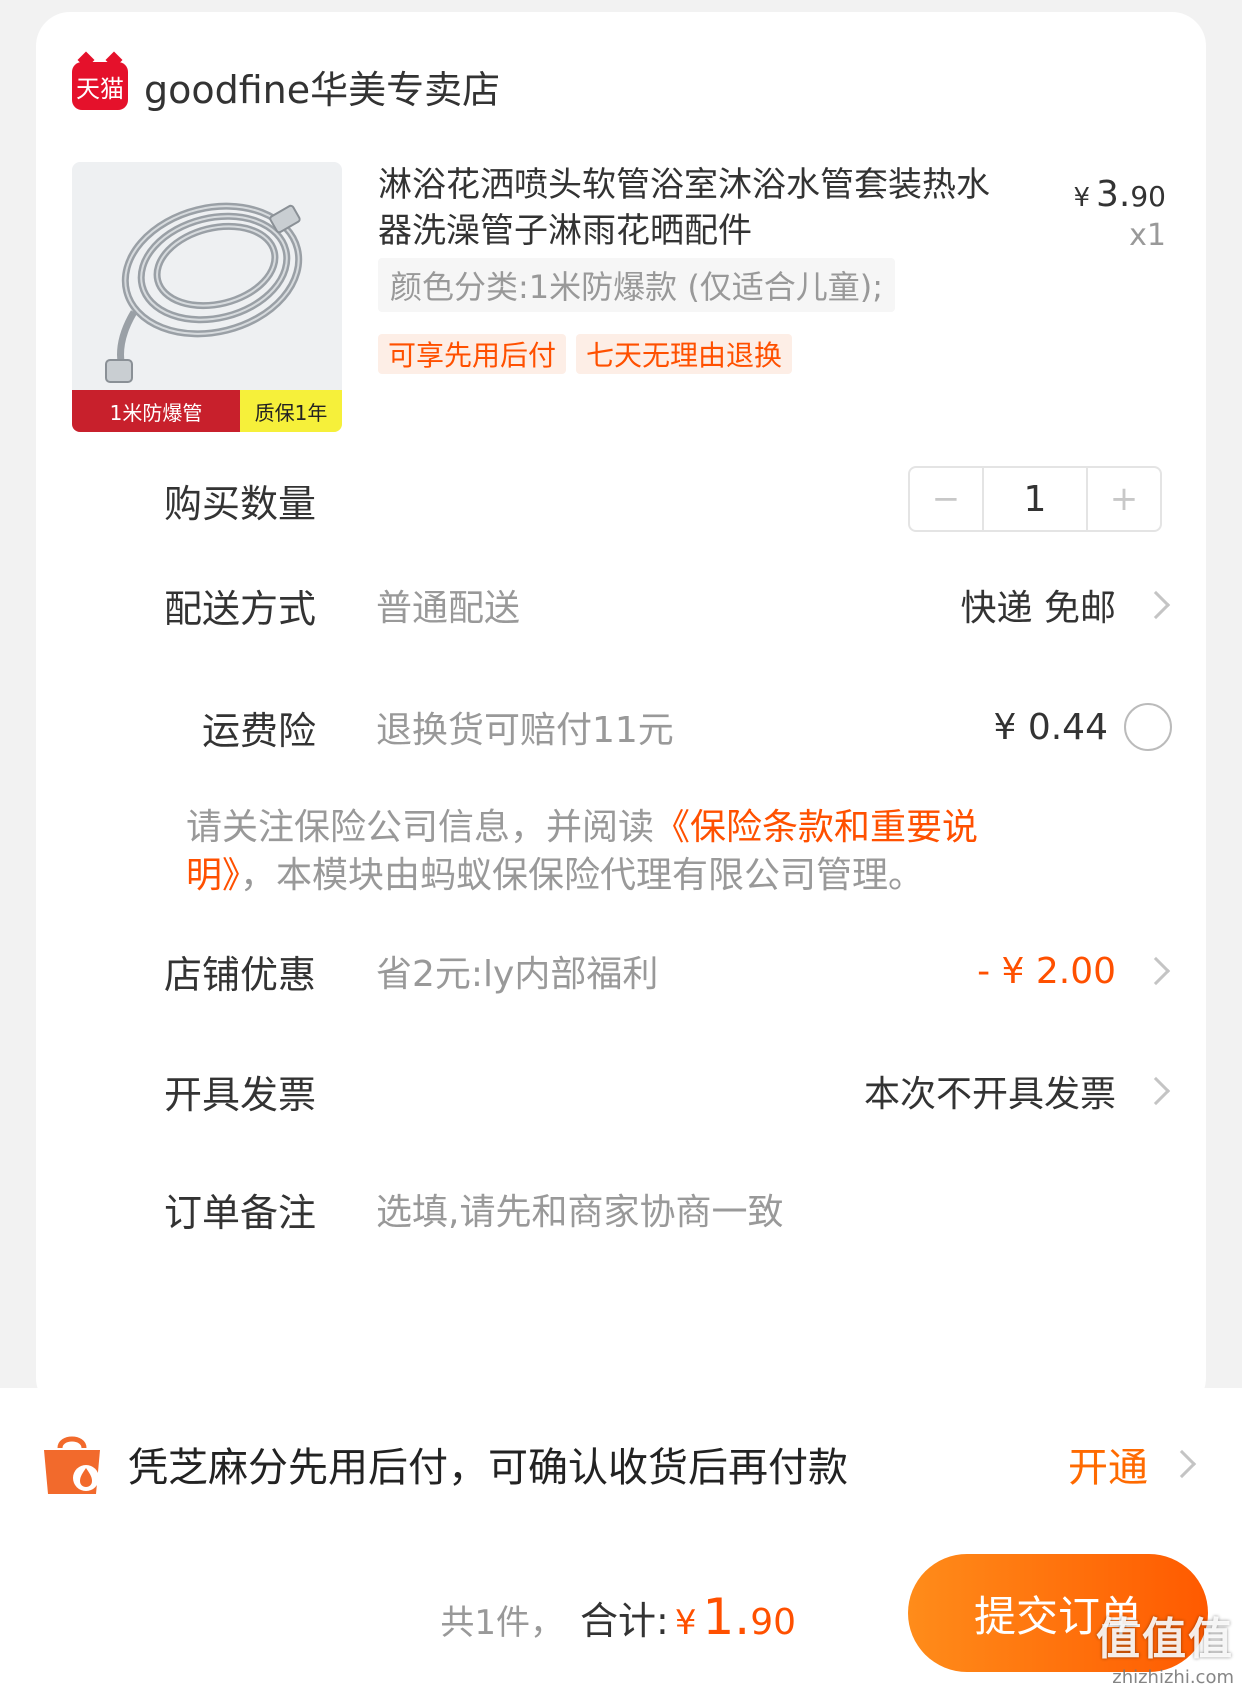  I want to click on row-note: 订单备注 选填,请先和商家协商一致, so click(621, 1209).